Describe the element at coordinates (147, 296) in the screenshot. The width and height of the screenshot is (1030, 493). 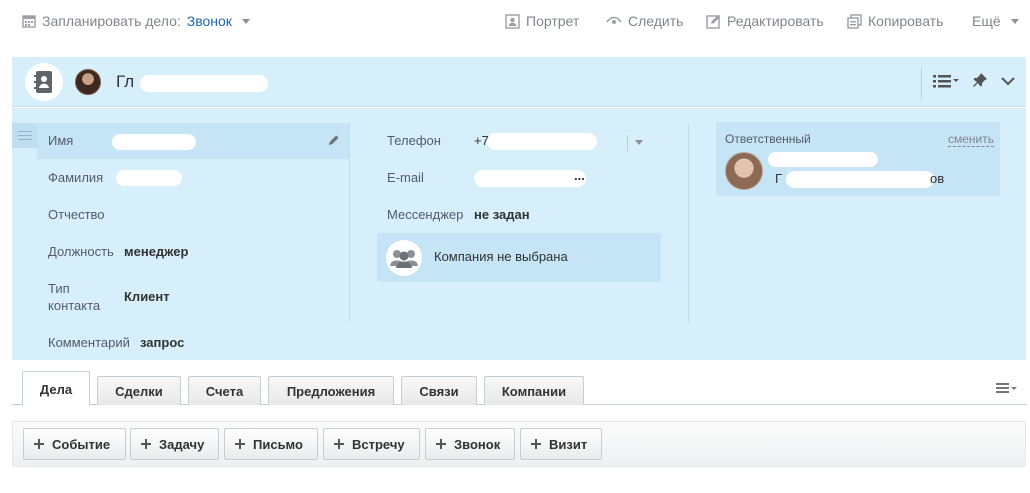
I see `contact-type-value: Клиент` at that location.